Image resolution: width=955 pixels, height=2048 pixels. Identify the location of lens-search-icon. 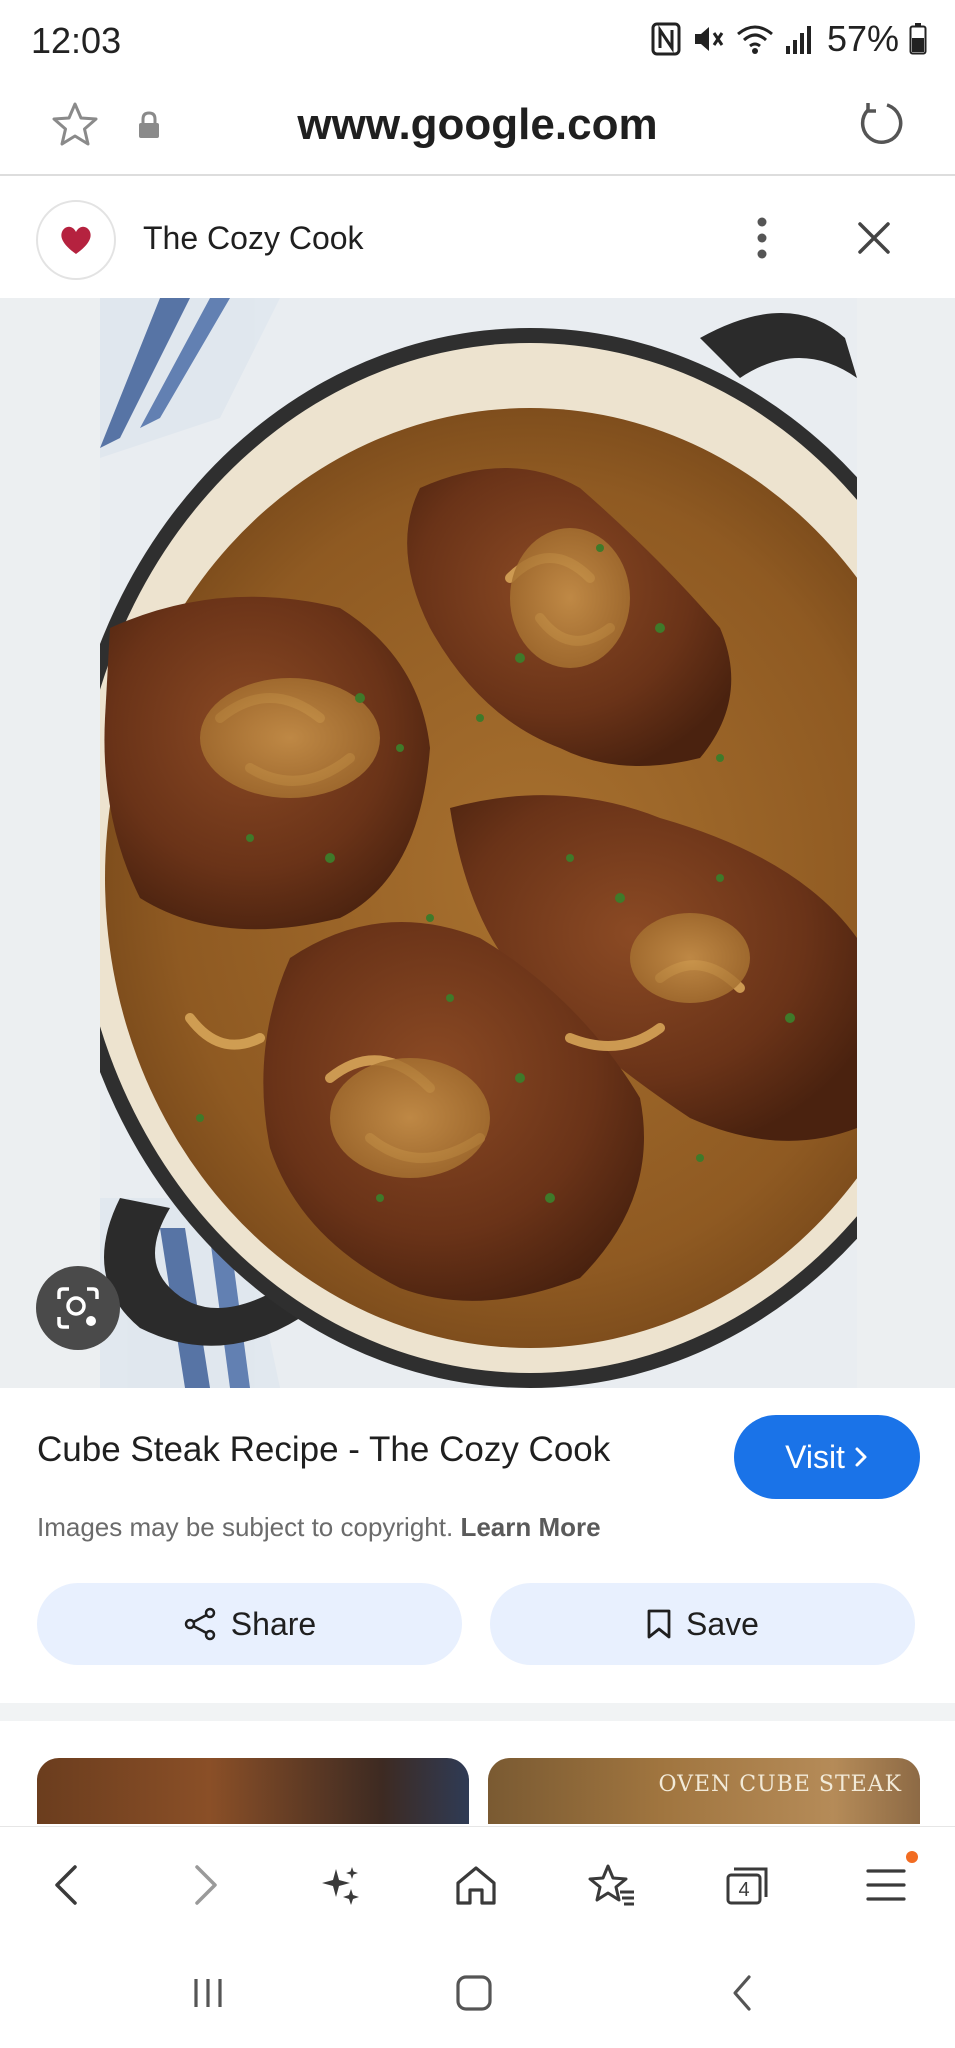
(78, 1308).